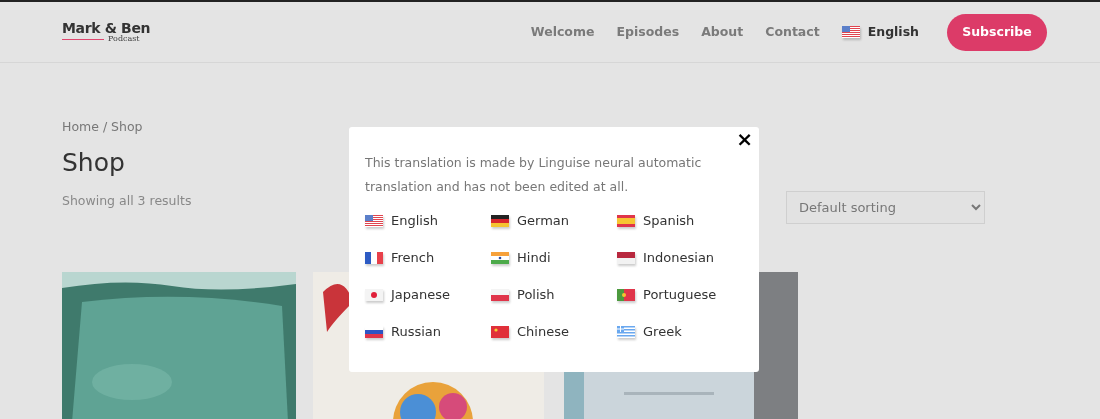 The image size is (1100, 419). I want to click on language-option: Polish, so click(554, 295).